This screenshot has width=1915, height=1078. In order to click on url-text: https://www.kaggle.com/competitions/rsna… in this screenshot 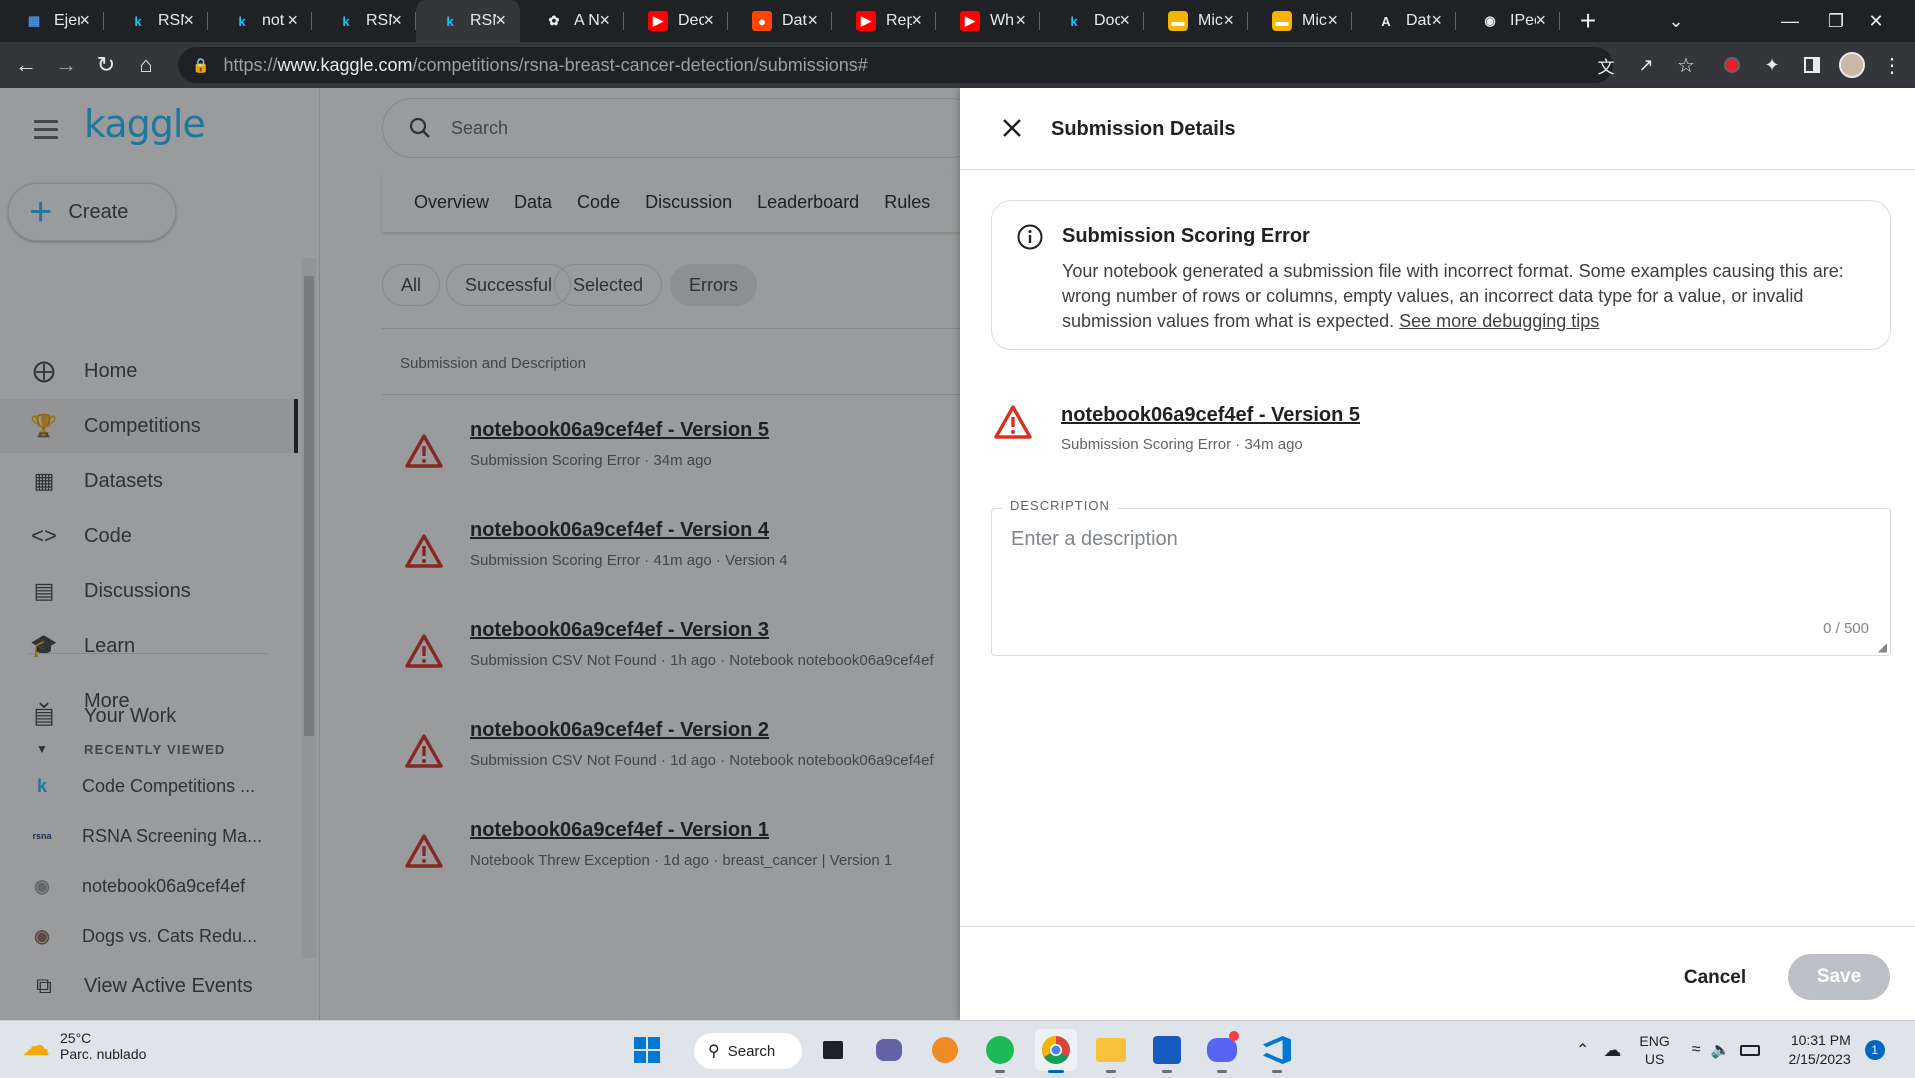, I will do `click(545, 64)`.